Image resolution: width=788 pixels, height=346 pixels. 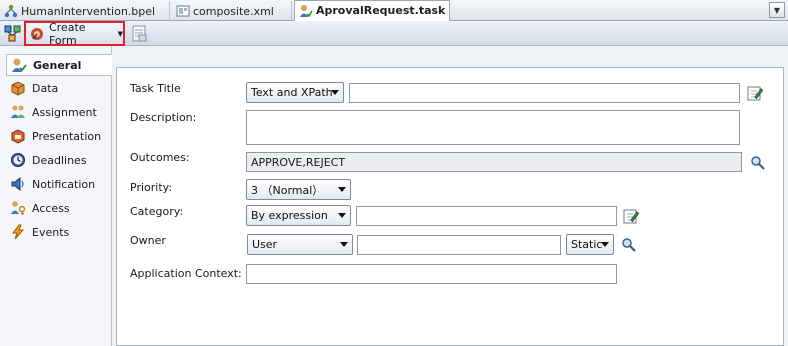 I want to click on general-icon, so click(x=19, y=65).